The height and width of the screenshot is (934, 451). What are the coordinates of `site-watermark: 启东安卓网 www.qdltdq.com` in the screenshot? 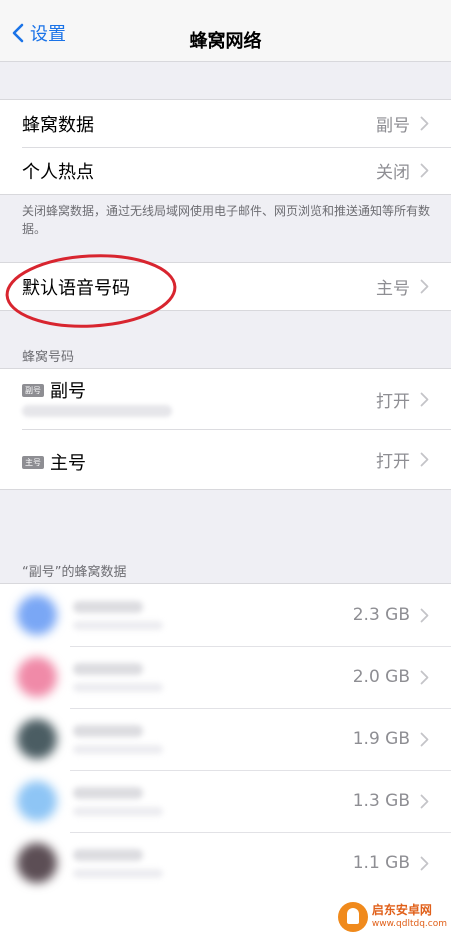 It's located at (392, 917).